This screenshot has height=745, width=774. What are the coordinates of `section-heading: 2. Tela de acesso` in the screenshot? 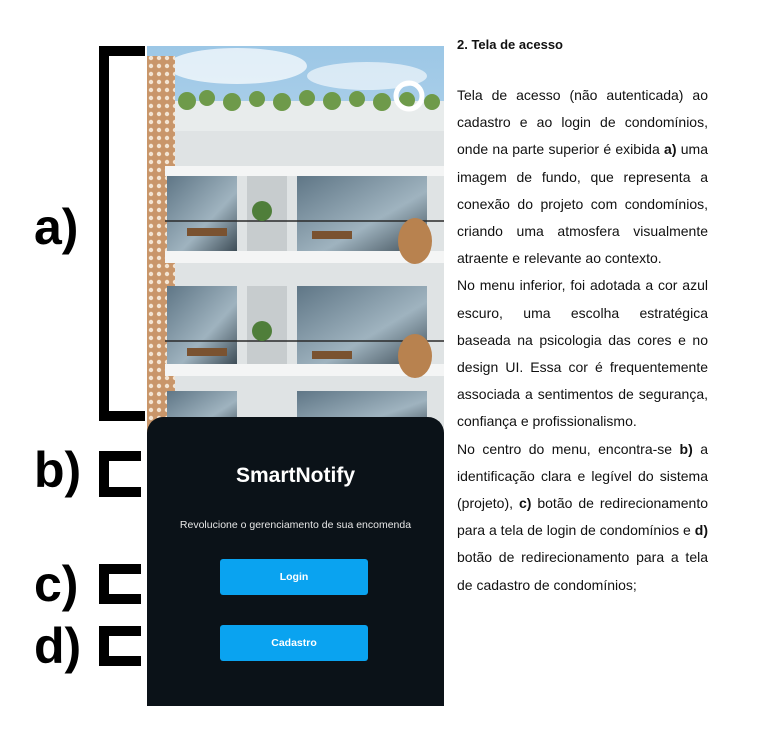 It's located at (510, 44).